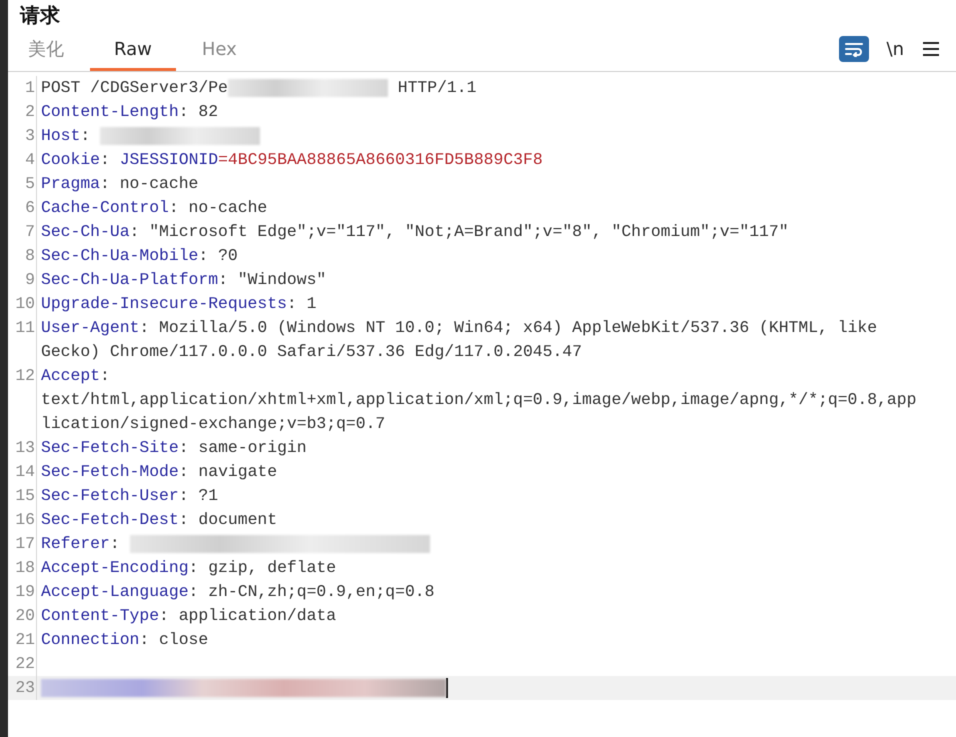  Describe the element at coordinates (173, 639) in the screenshot. I see `header-text: : close` at that location.